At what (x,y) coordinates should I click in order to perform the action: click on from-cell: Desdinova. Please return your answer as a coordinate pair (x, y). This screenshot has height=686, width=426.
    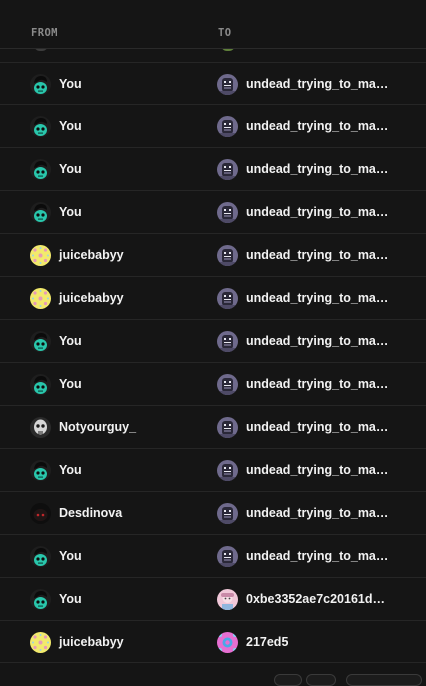
    Looking at the image, I should click on (76, 513).